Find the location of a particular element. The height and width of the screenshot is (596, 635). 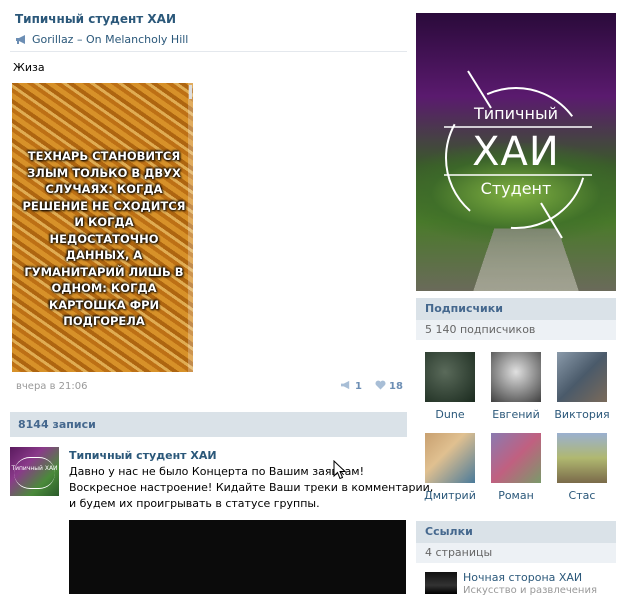

like-count: 18 is located at coordinates (396, 386).